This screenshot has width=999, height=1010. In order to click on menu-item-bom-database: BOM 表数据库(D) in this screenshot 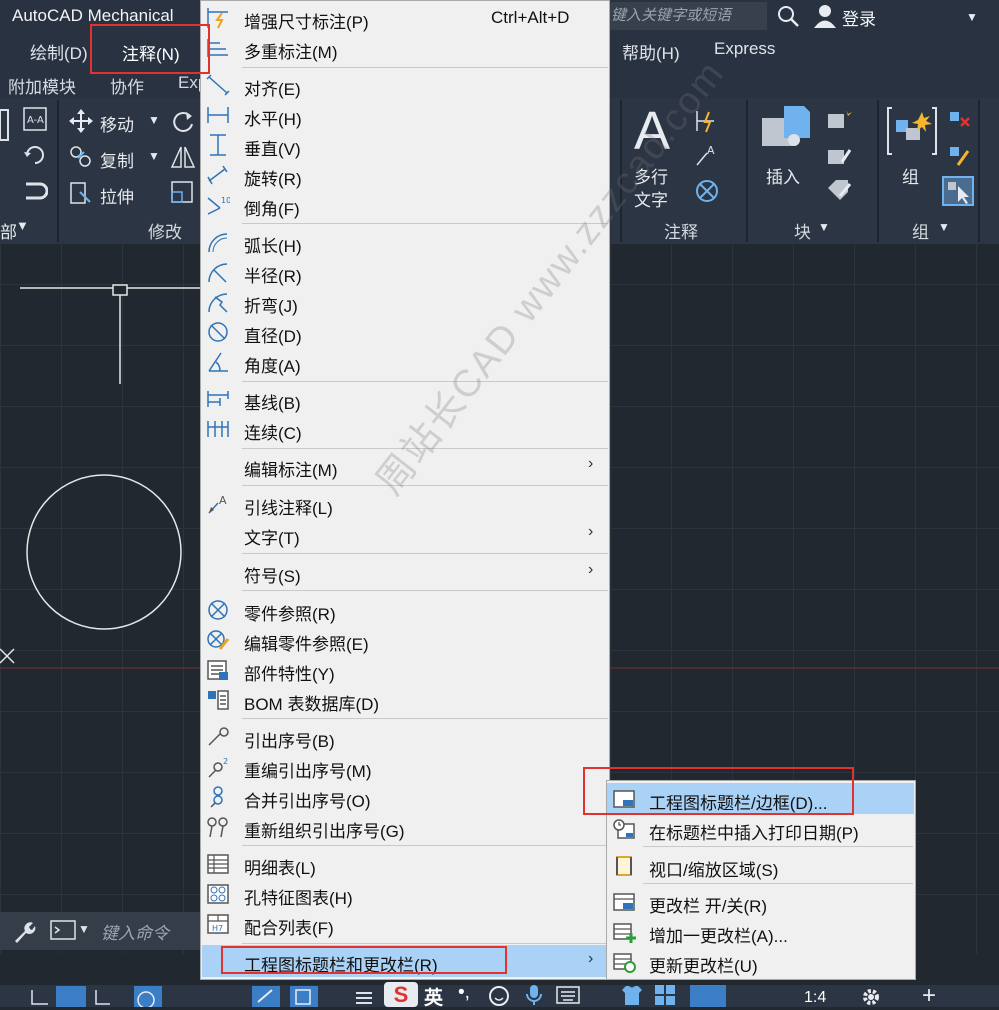, I will do `click(405, 700)`.